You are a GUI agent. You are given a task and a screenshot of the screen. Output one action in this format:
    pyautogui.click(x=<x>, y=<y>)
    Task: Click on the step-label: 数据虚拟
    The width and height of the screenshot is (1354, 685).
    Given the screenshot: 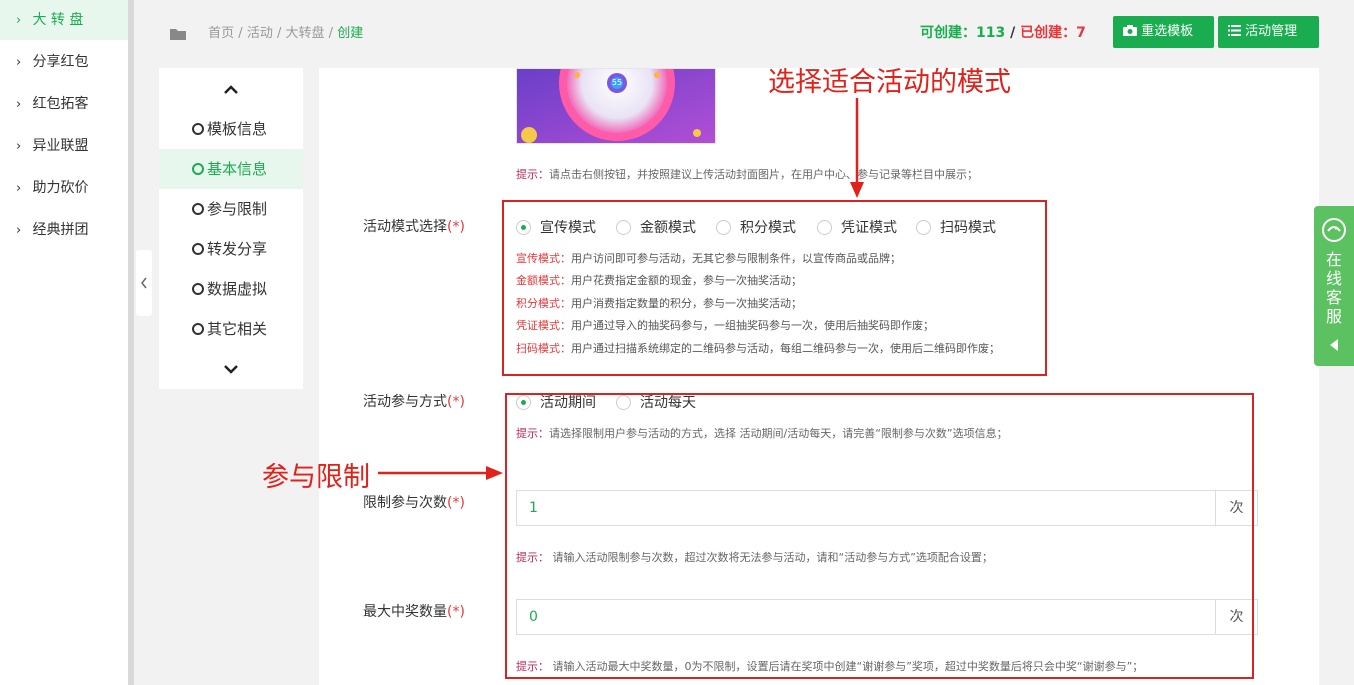 What is the action you would take?
    pyautogui.click(x=237, y=289)
    